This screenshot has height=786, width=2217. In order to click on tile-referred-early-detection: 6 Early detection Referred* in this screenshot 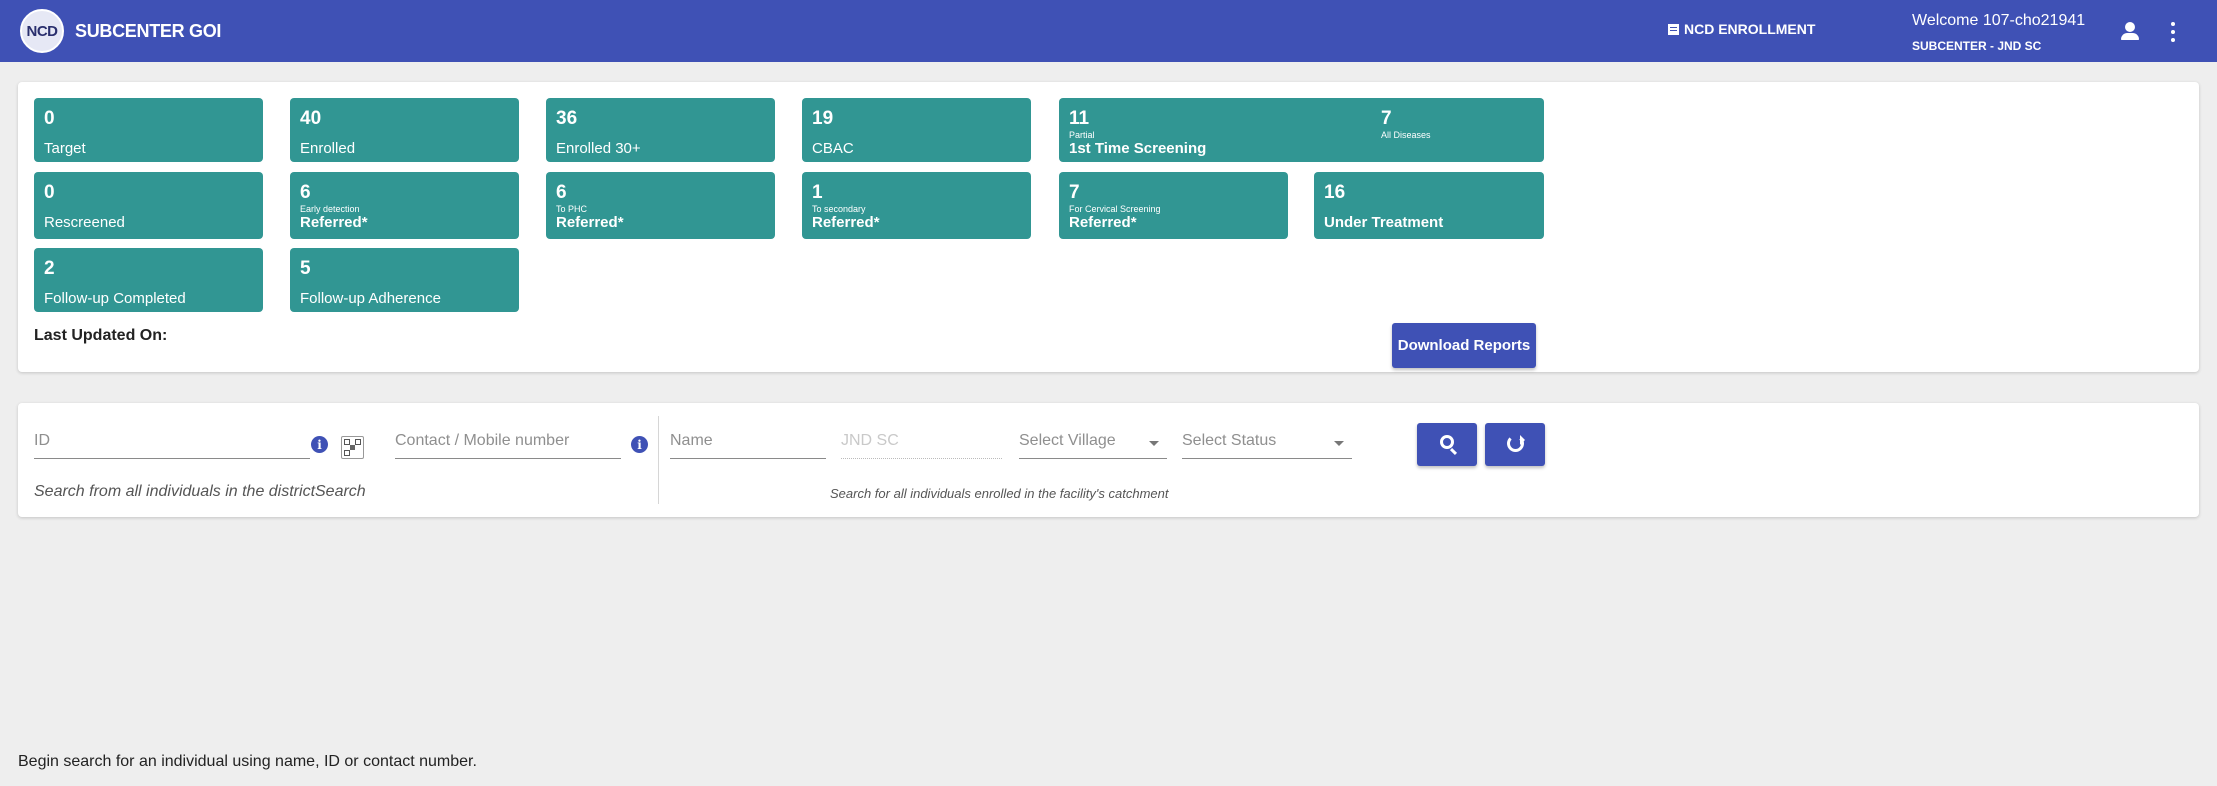, I will do `click(404, 205)`.